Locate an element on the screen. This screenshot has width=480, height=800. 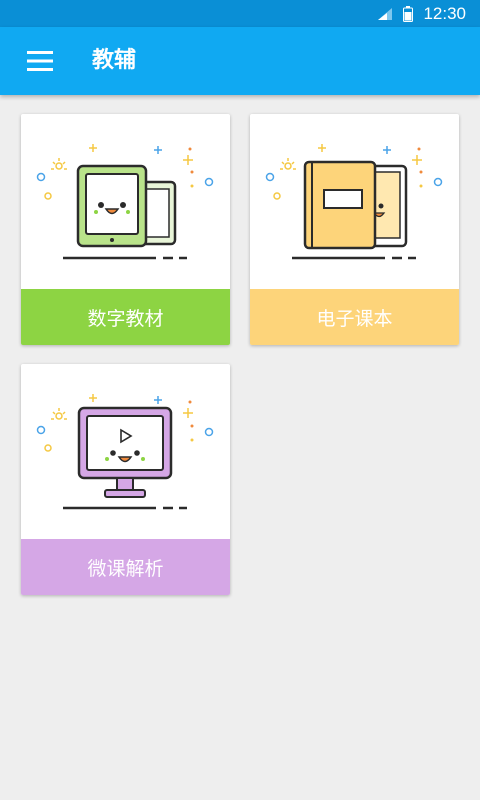
monitor-play-icon is located at coordinates (125, 452).